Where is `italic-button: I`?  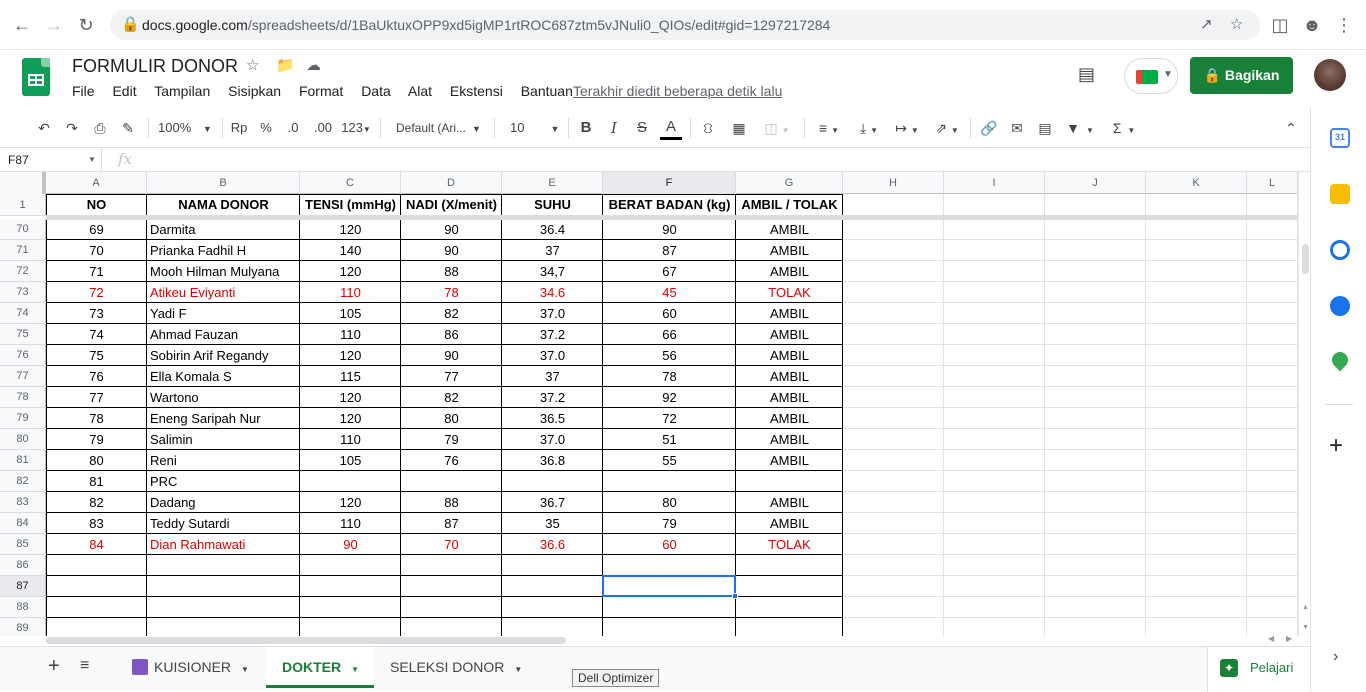
italic-button: I is located at coordinates (614, 128).